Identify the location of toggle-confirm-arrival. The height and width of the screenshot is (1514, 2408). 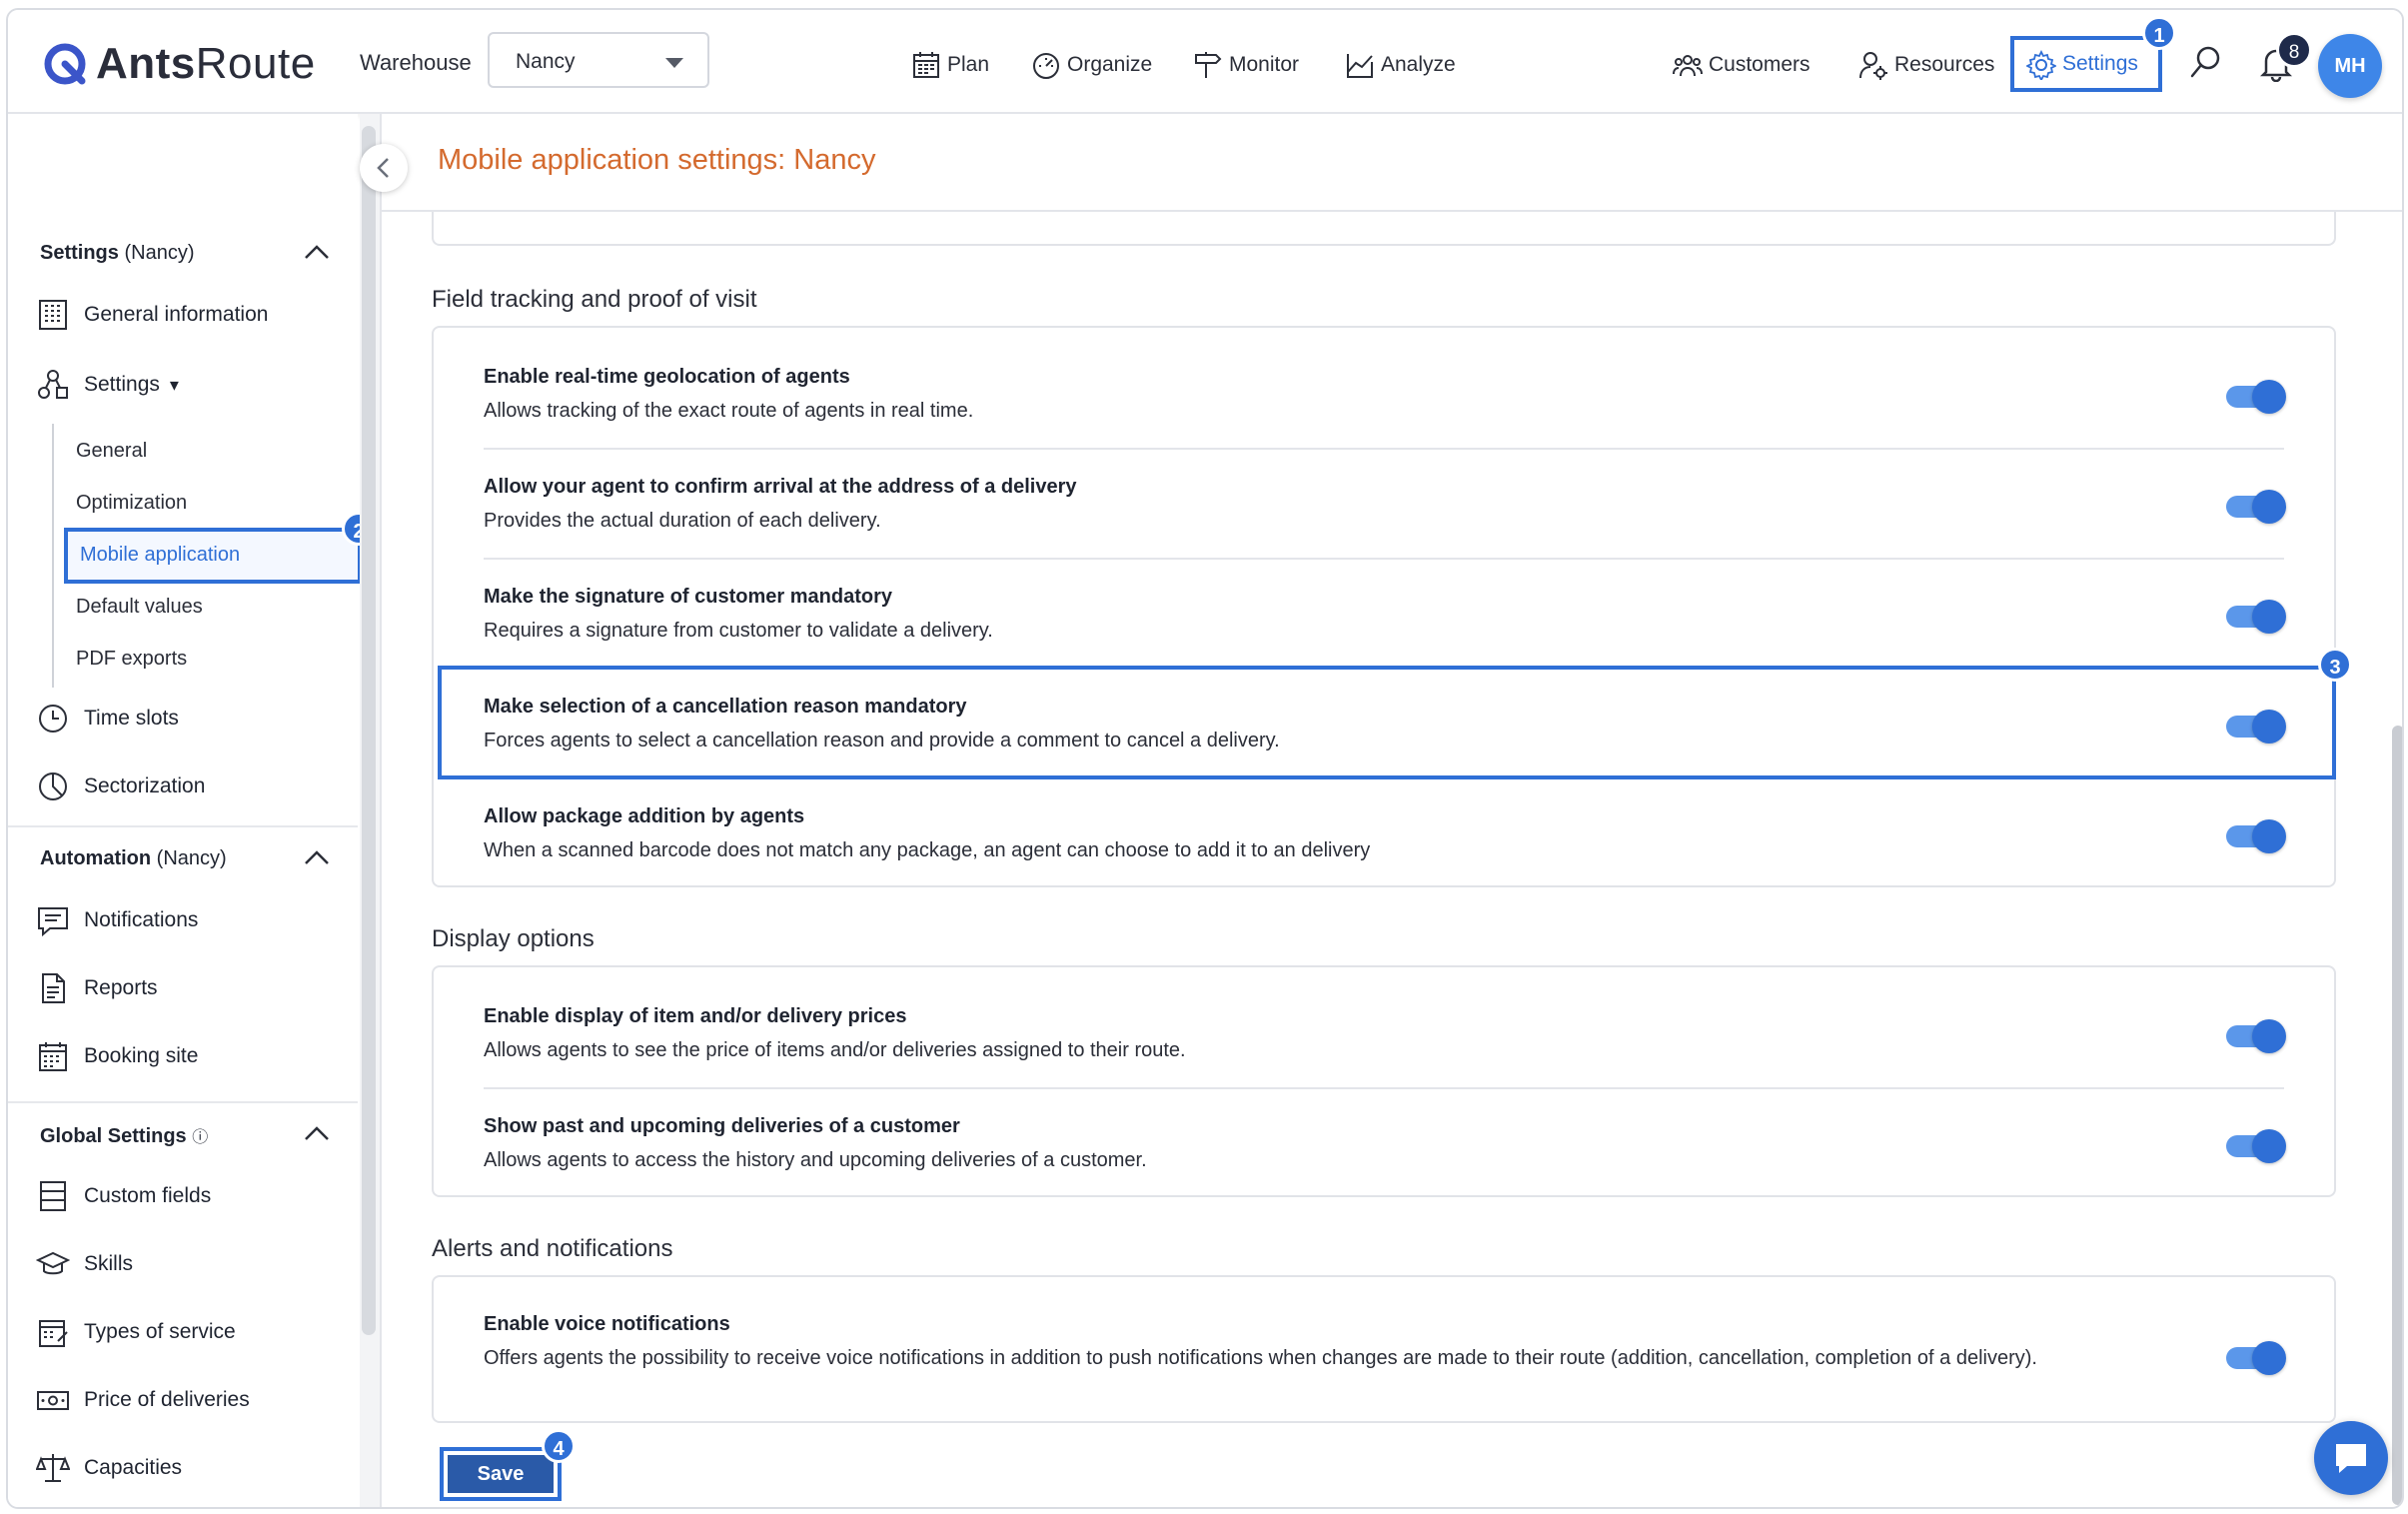
(2256, 507).